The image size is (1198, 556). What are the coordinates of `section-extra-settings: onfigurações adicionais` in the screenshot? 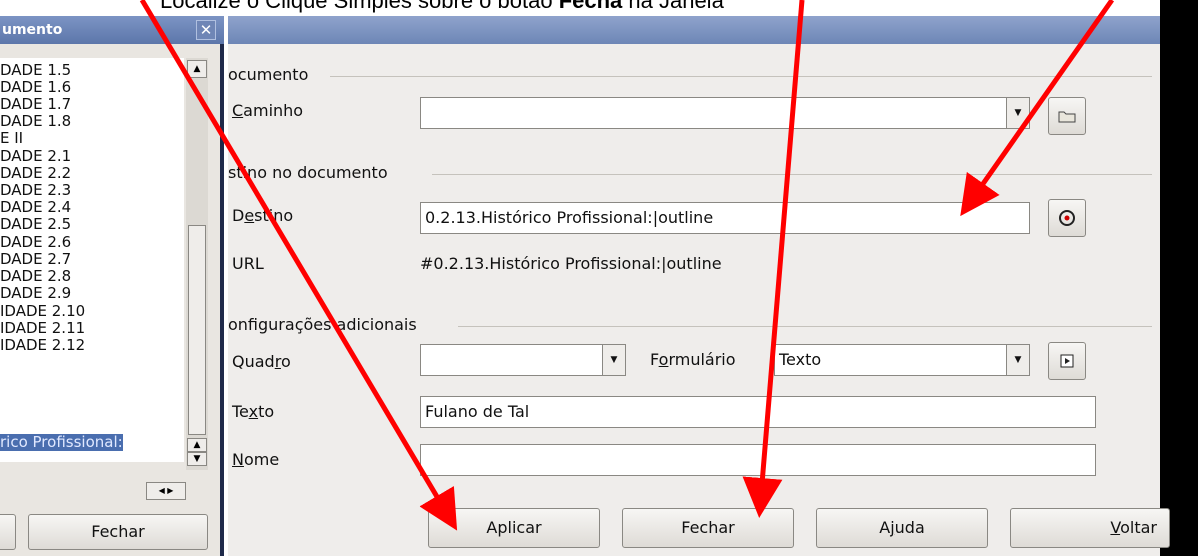 It's located at (322, 324).